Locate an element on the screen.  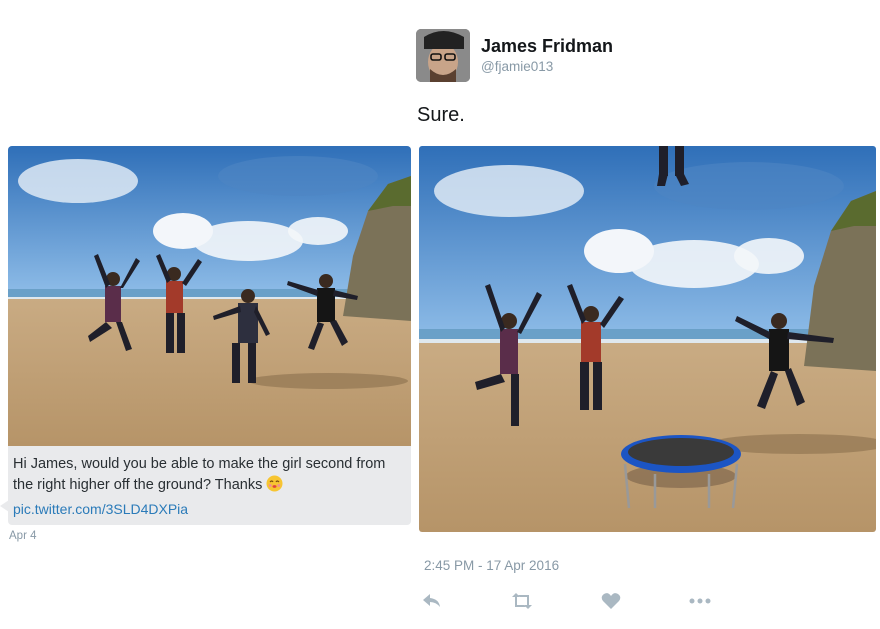
tweet-text: Sure. is located at coordinates (441, 115).